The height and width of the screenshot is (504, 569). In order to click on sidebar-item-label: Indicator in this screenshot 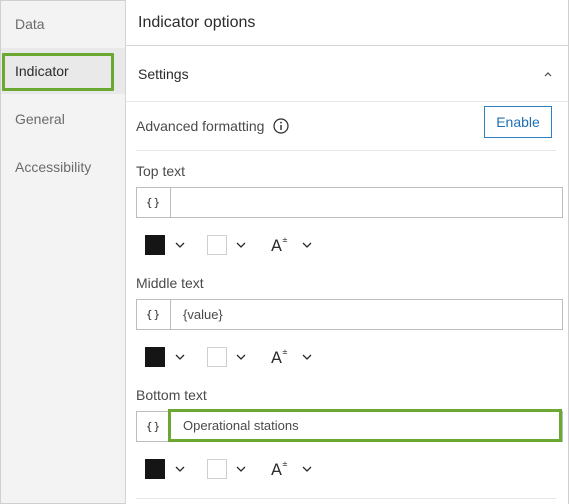, I will do `click(42, 71)`.